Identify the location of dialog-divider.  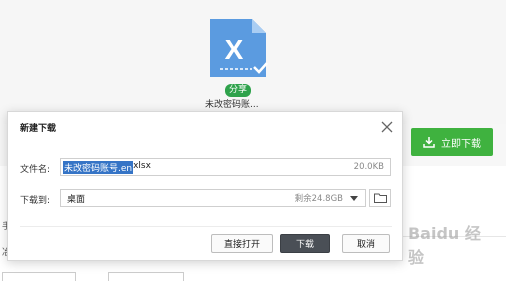
(206, 226).